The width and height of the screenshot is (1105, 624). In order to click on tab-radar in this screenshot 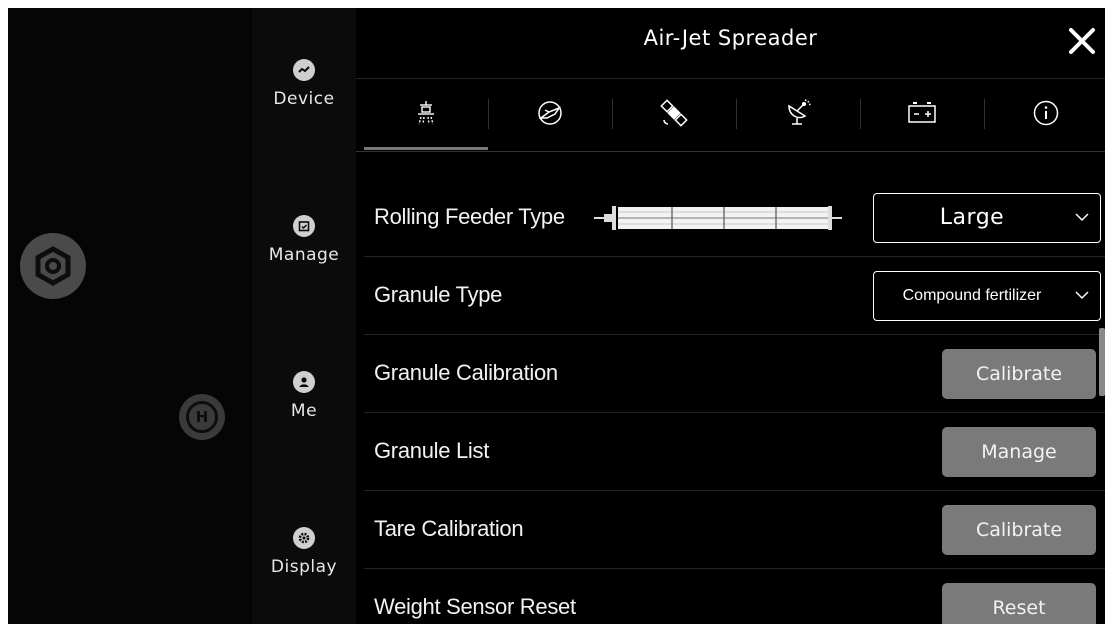, I will do `click(798, 115)`.